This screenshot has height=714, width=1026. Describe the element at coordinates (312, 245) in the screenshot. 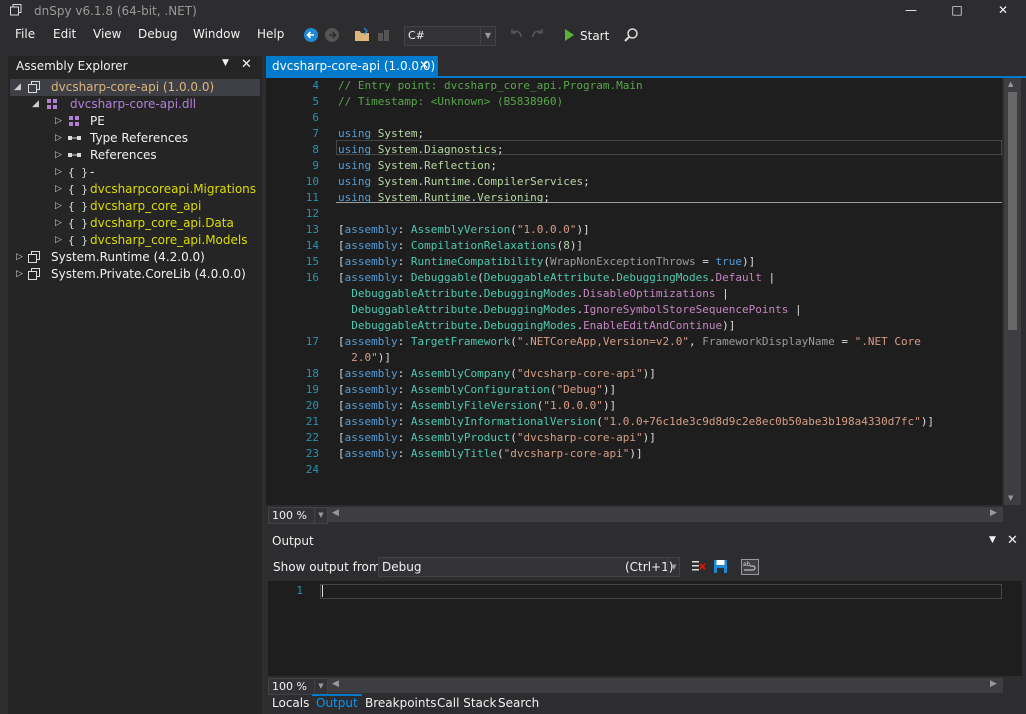

I see `line-number: 14` at that location.